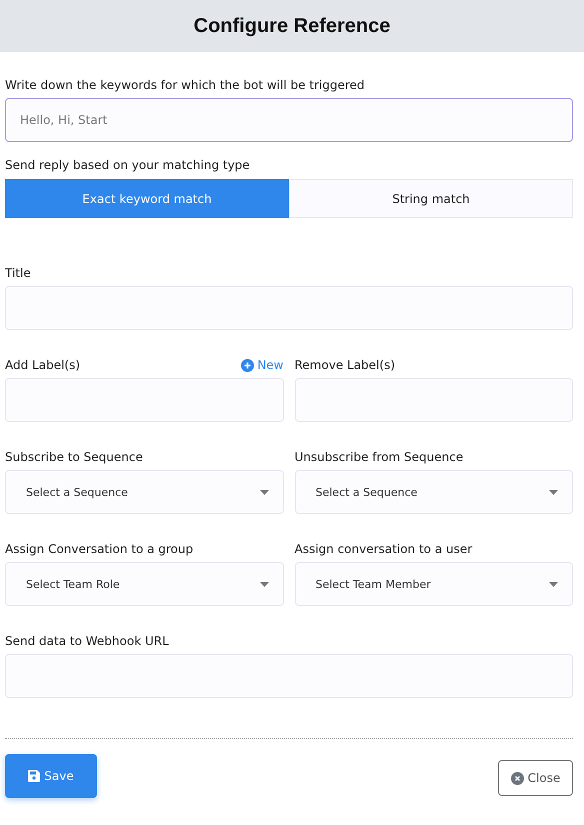  What do you see at coordinates (247, 365) in the screenshot?
I see `plus-icon` at bounding box center [247, 365].